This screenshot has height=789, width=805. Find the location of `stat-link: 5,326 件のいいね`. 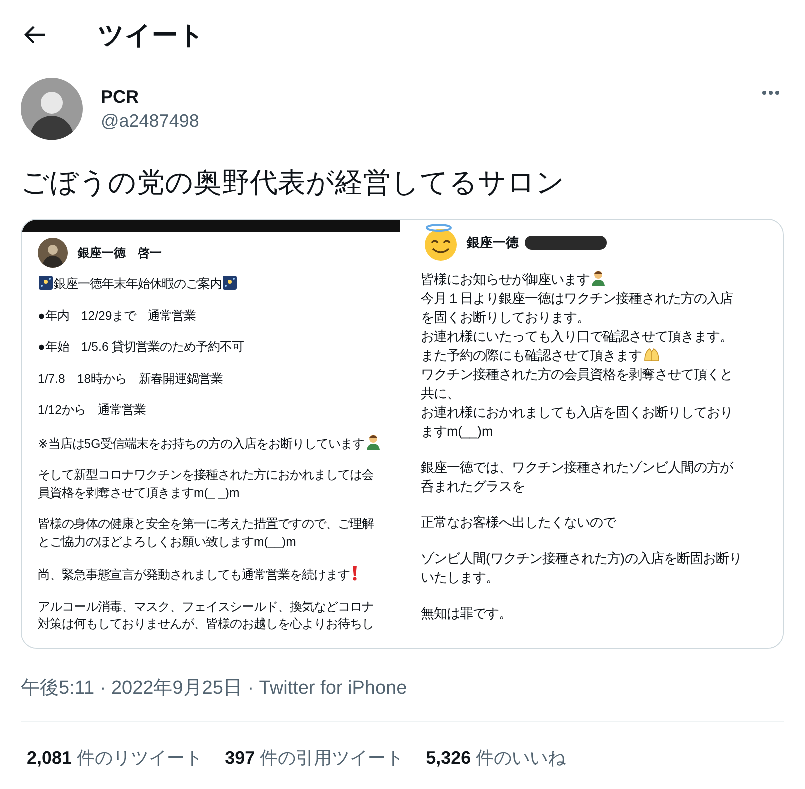

stat-link: 5,326 件のいいね is located at coordinates (496, 758).